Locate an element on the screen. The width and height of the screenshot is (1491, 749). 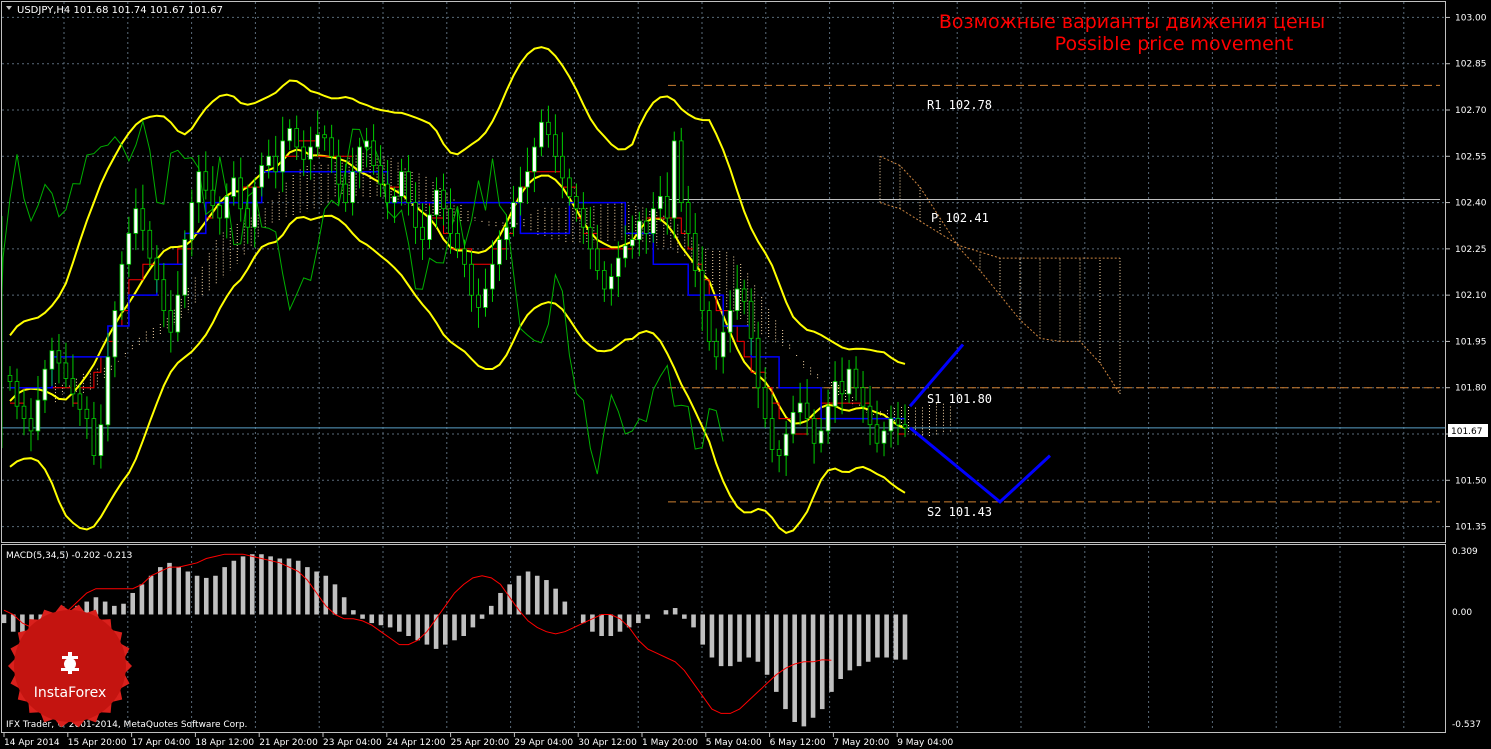
time-tick-label: 18 Apr 12:00 is located at coordinates (224, 743).